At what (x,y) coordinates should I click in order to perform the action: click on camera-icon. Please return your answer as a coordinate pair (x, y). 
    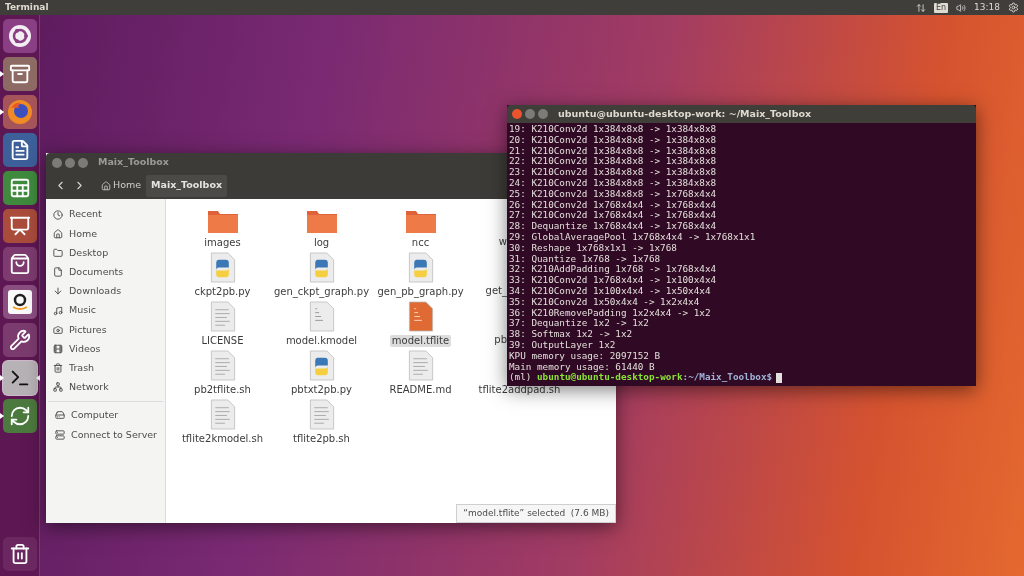
    Looking at the image, I should click on (58, 329).